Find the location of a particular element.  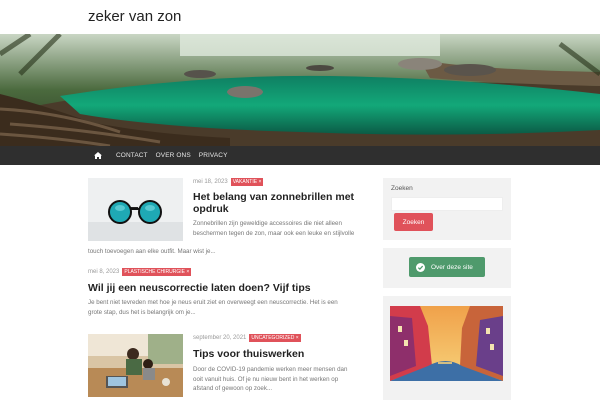

post-meta: mei 8, 2023 PLASTISCHE CHIRURGIE × is located at coordinates (228, 272).